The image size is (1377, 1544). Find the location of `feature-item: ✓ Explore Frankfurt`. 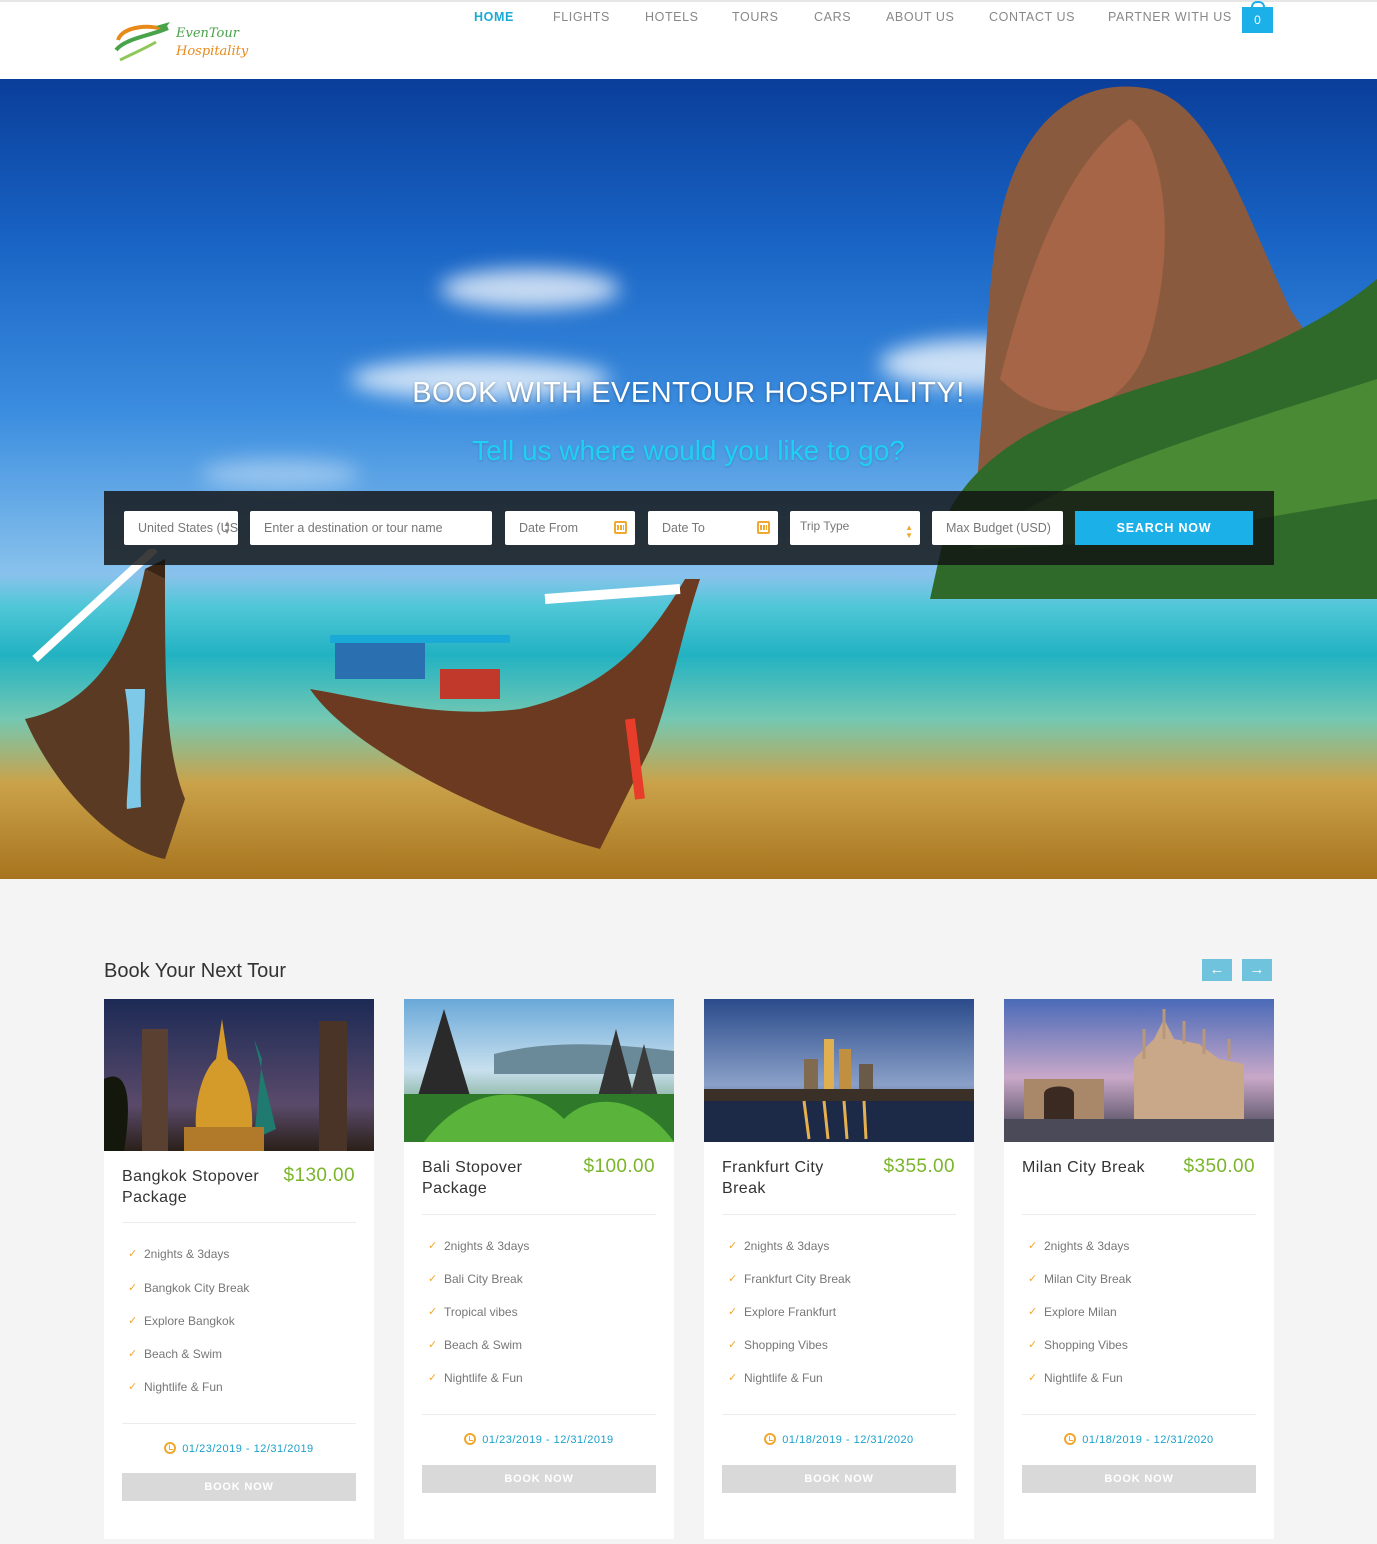

feature-item: ✓ Explore Frankfurt is located at coordinates (782, 1312).